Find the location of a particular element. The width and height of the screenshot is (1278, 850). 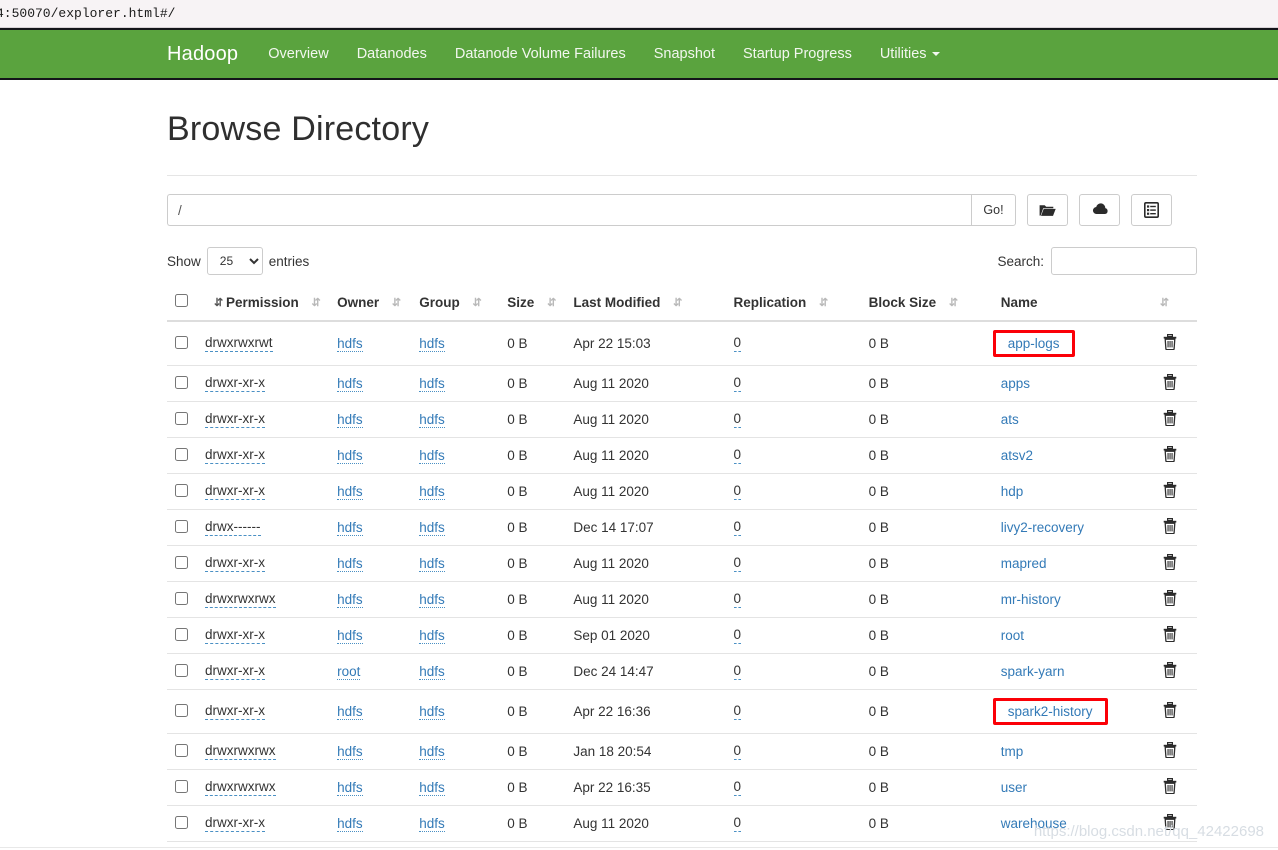

file-name-link: tmp is located at coordinates (1012, 751).